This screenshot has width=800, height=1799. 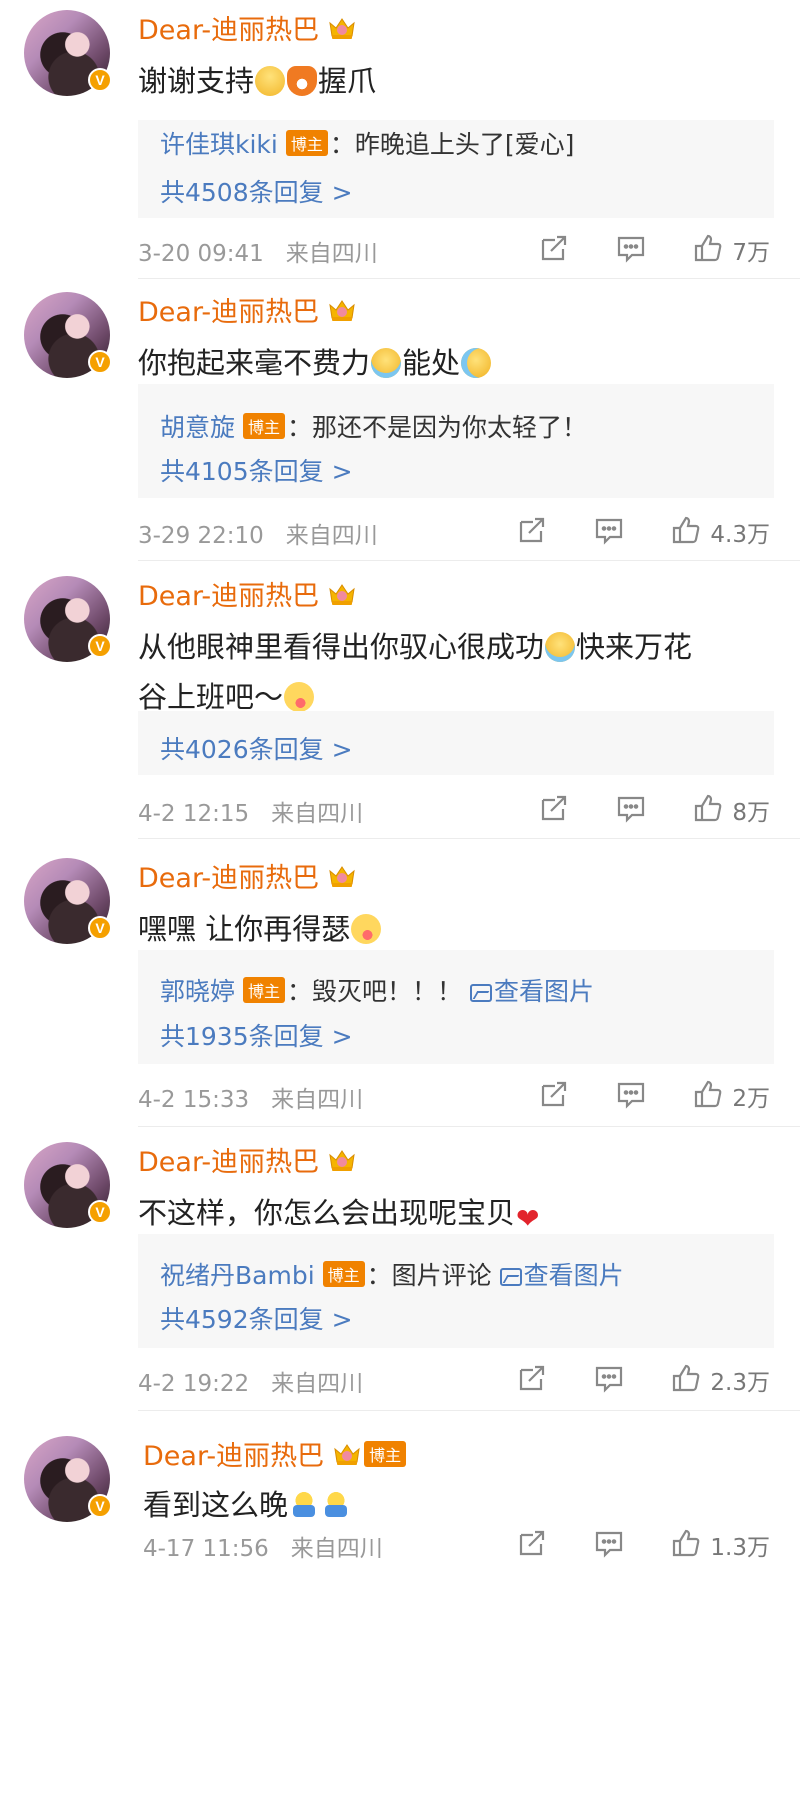 I want to click on like-count: 1.3万, so click(x=740, y=1548).